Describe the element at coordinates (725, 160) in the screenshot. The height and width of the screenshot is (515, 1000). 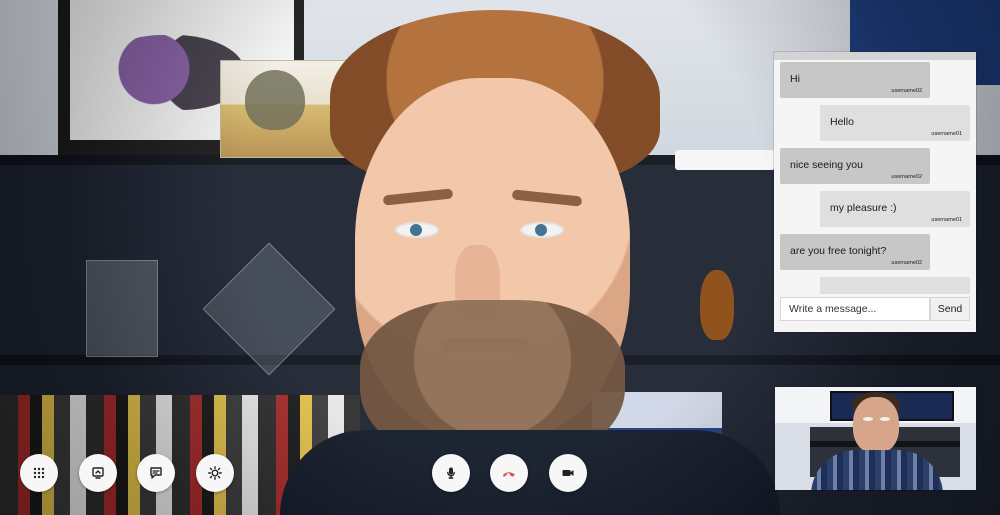
I see `background-bowl` at that location.